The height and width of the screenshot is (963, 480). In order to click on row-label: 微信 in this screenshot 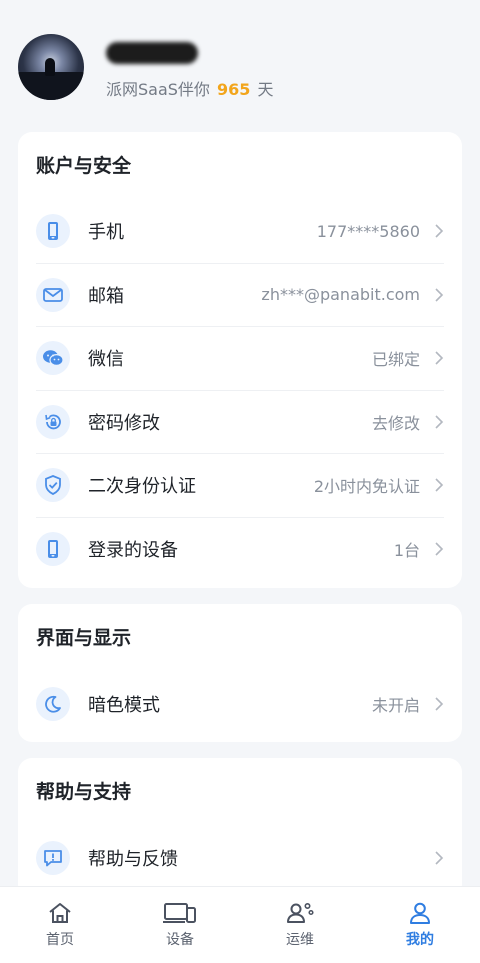, I will do `click(106, 360)`.